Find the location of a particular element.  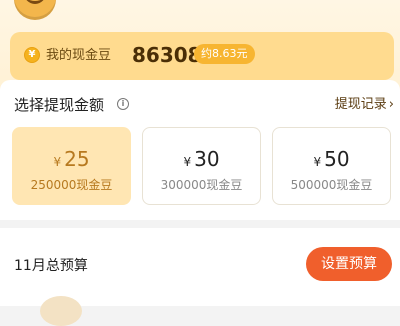

budget-title: 11月总预算 is located at coordinates (51, 266).